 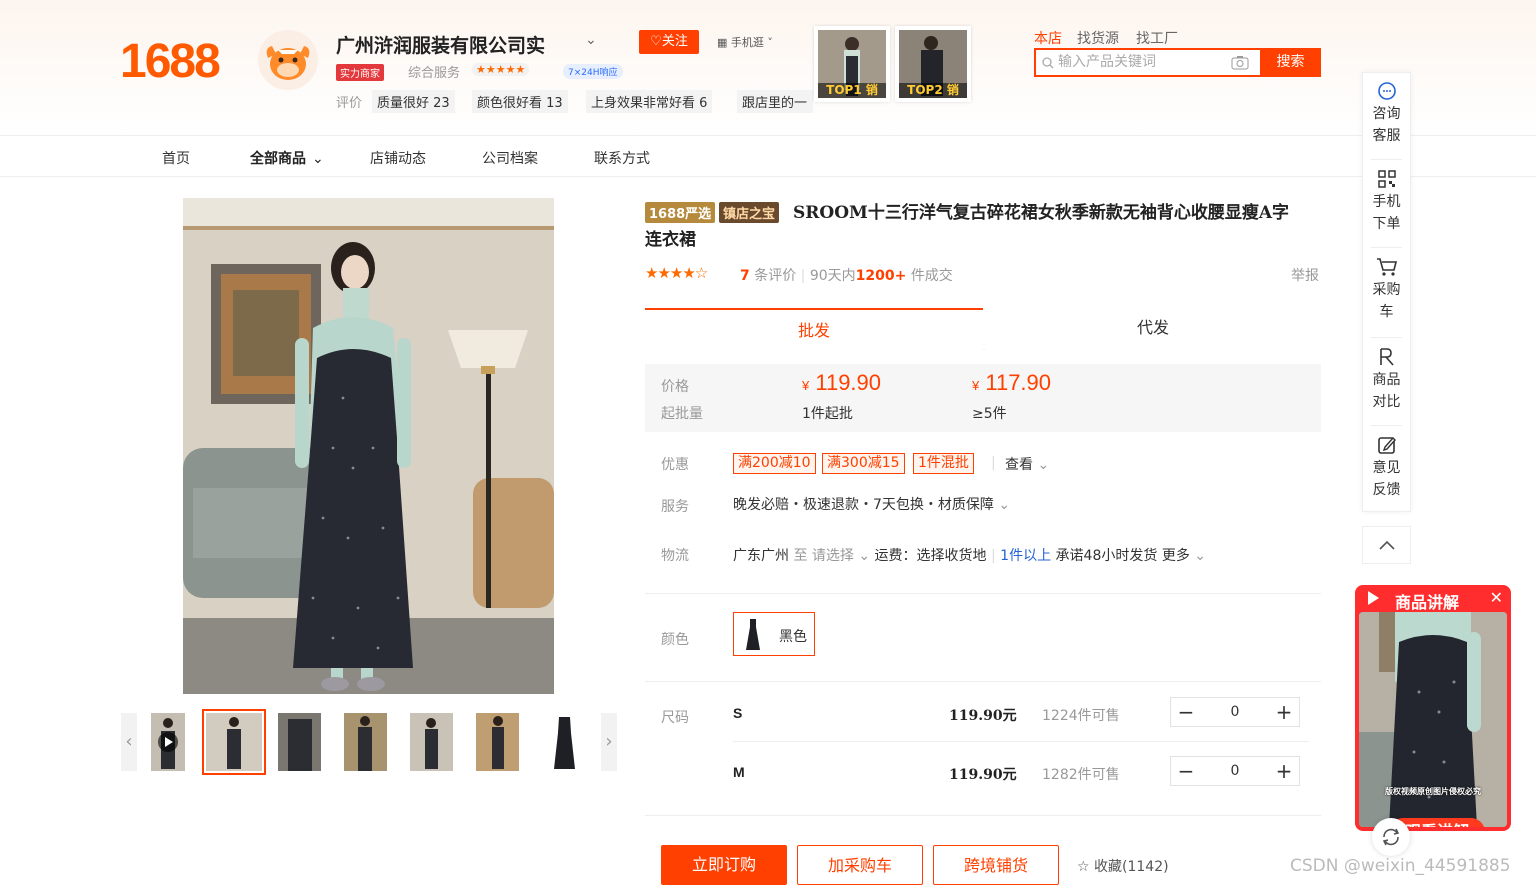 I want to click on feedback-icon, so click(x=1386, y=445).